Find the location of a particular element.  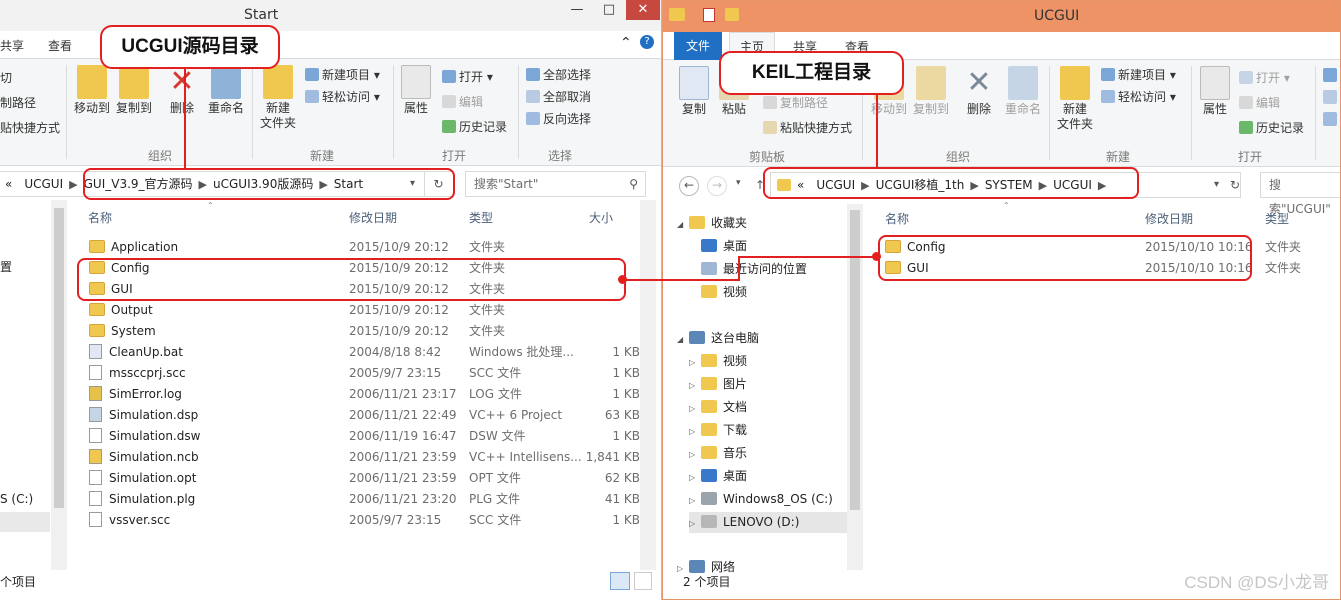

forward-button: → is located at coordinates (717, 186).